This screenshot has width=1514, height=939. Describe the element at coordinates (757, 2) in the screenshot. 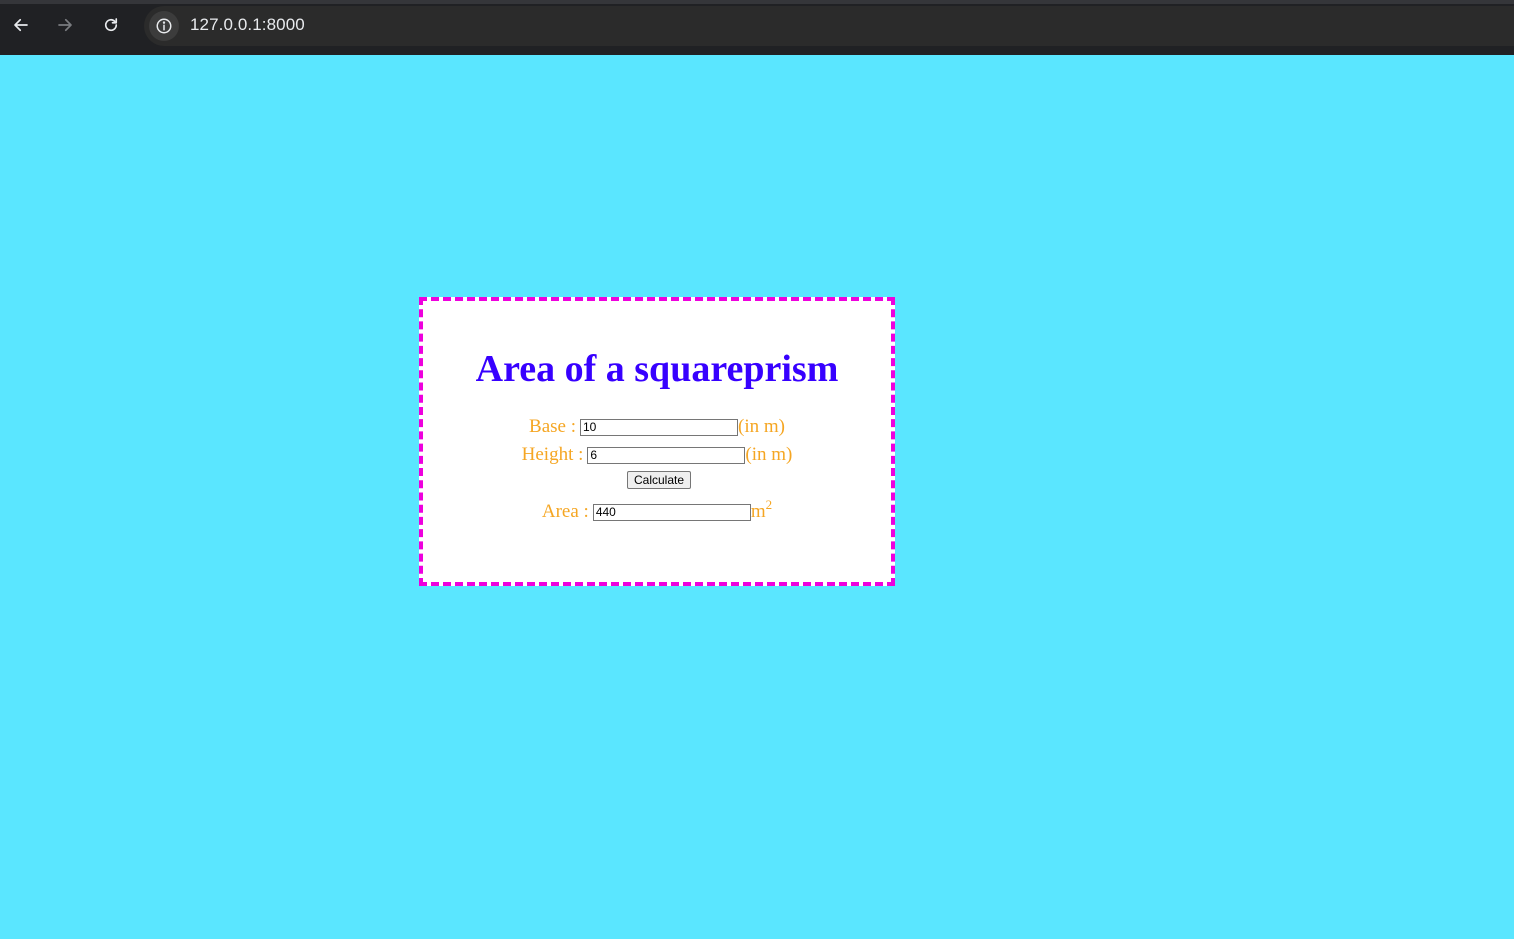

I see `tab-strip` at that location.